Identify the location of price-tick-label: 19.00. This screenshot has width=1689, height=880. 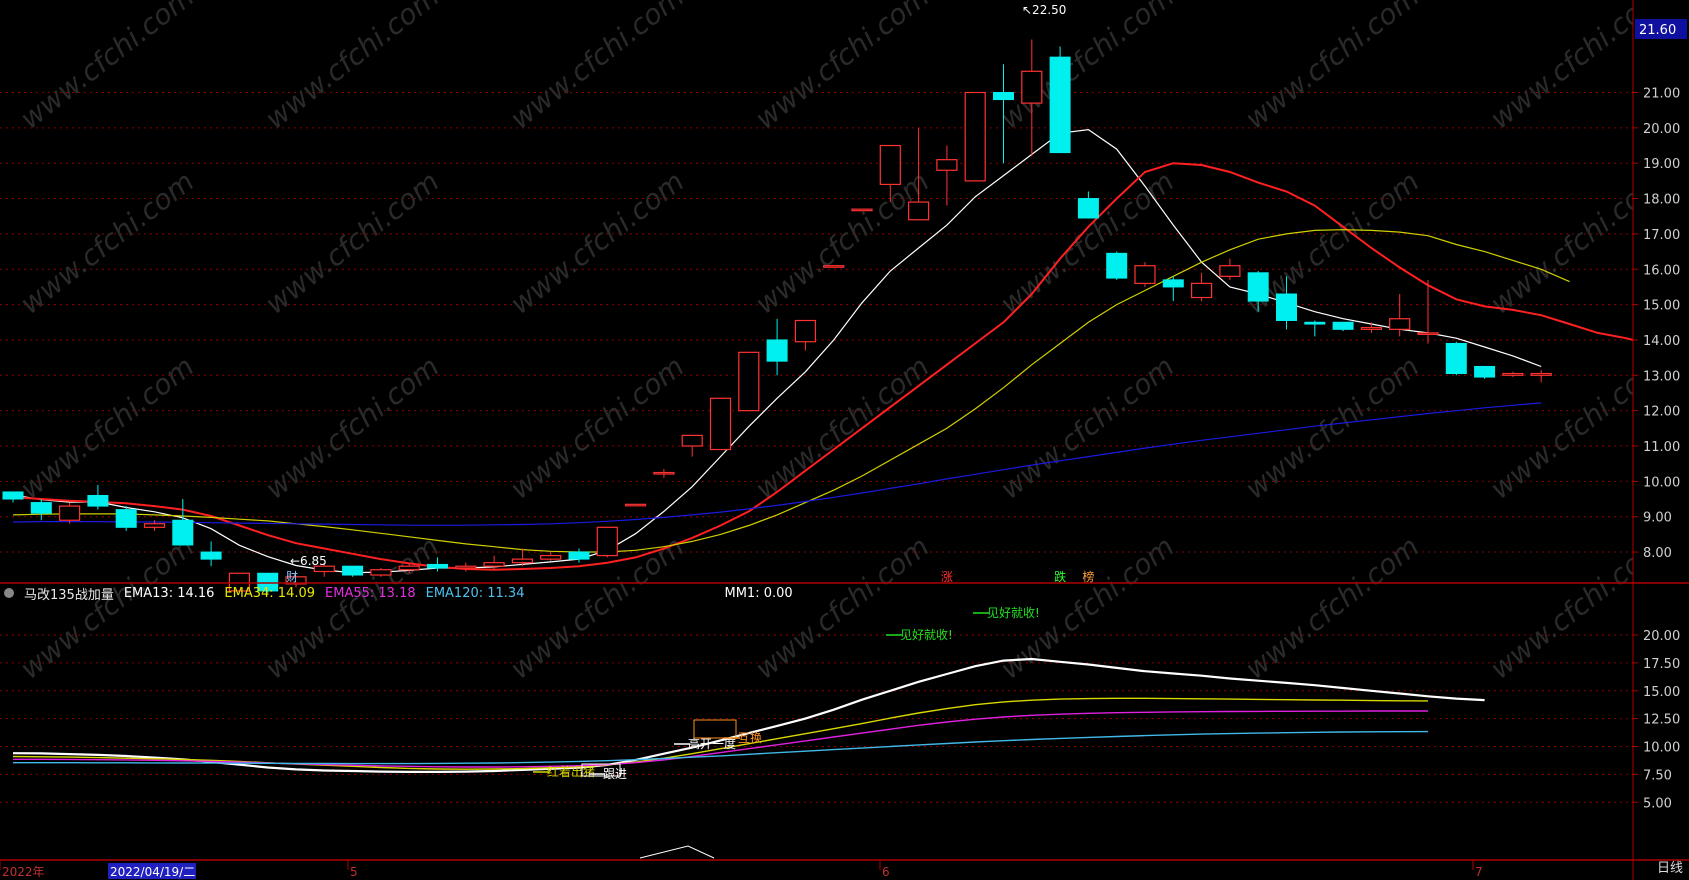
(1661, 164).